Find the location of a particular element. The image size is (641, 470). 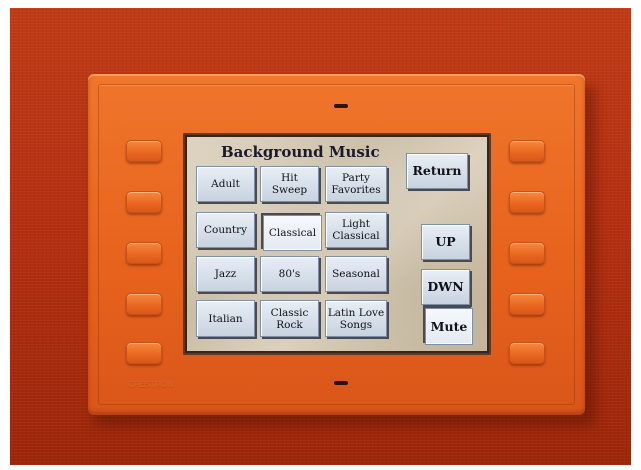

screen-title: Background Music is located at coordinates (300, 152).